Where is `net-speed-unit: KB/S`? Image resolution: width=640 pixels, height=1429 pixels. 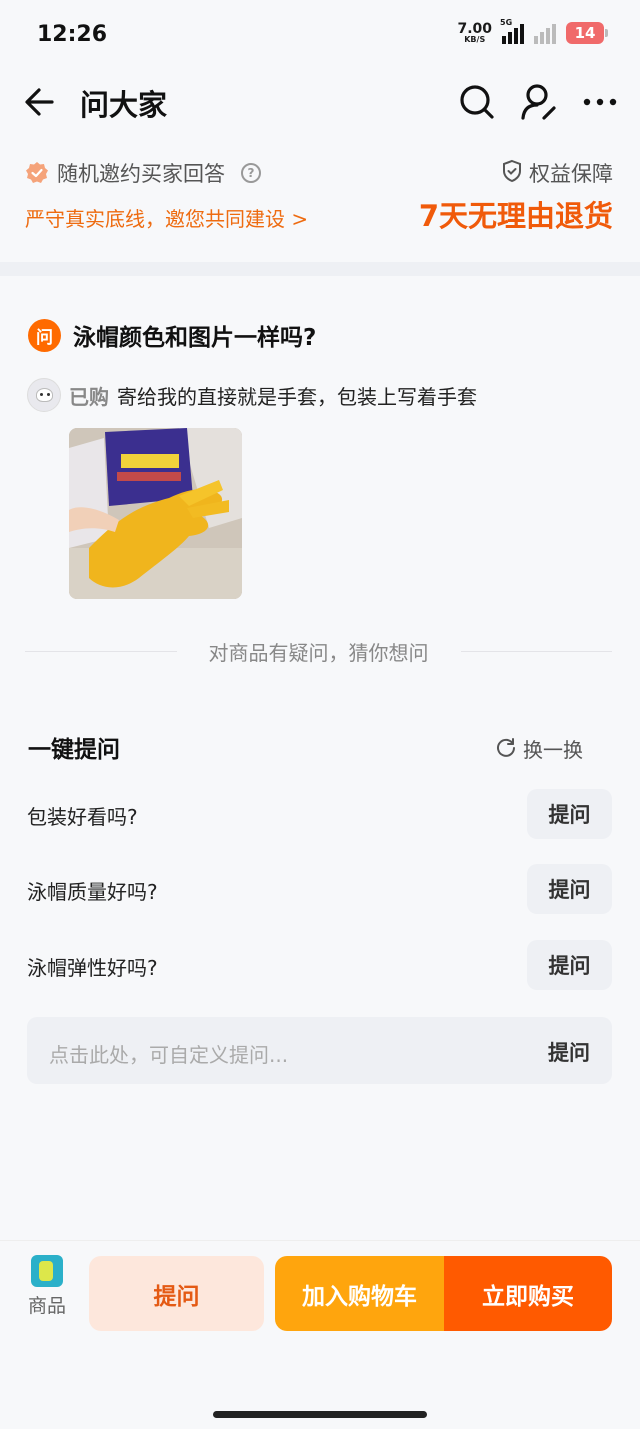
net-speed-unit: KB/S is located at coordinates (475, 39).